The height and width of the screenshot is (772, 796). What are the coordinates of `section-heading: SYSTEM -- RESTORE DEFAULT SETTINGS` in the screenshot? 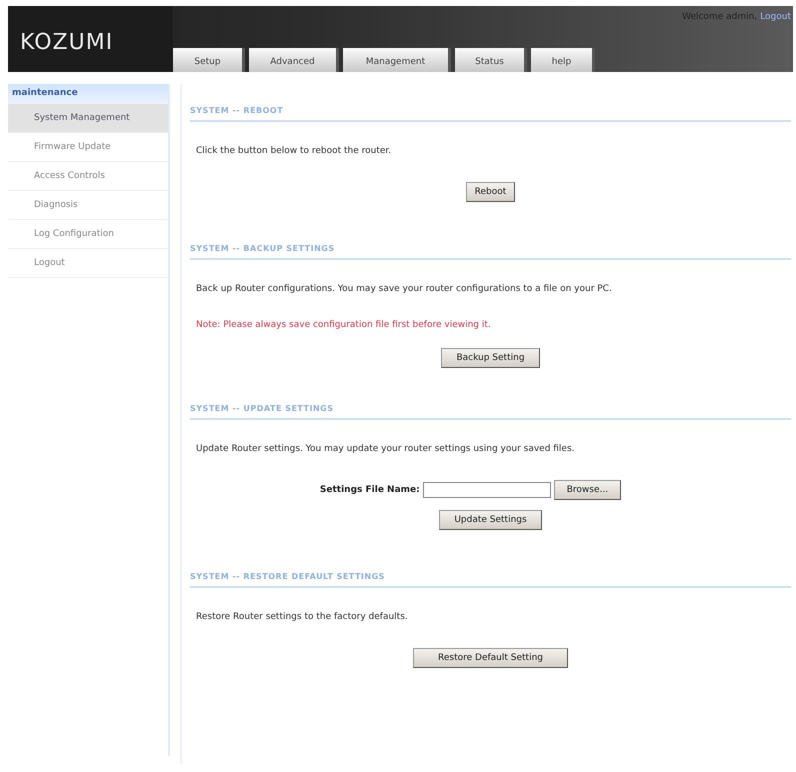 It's located at (287, 576).